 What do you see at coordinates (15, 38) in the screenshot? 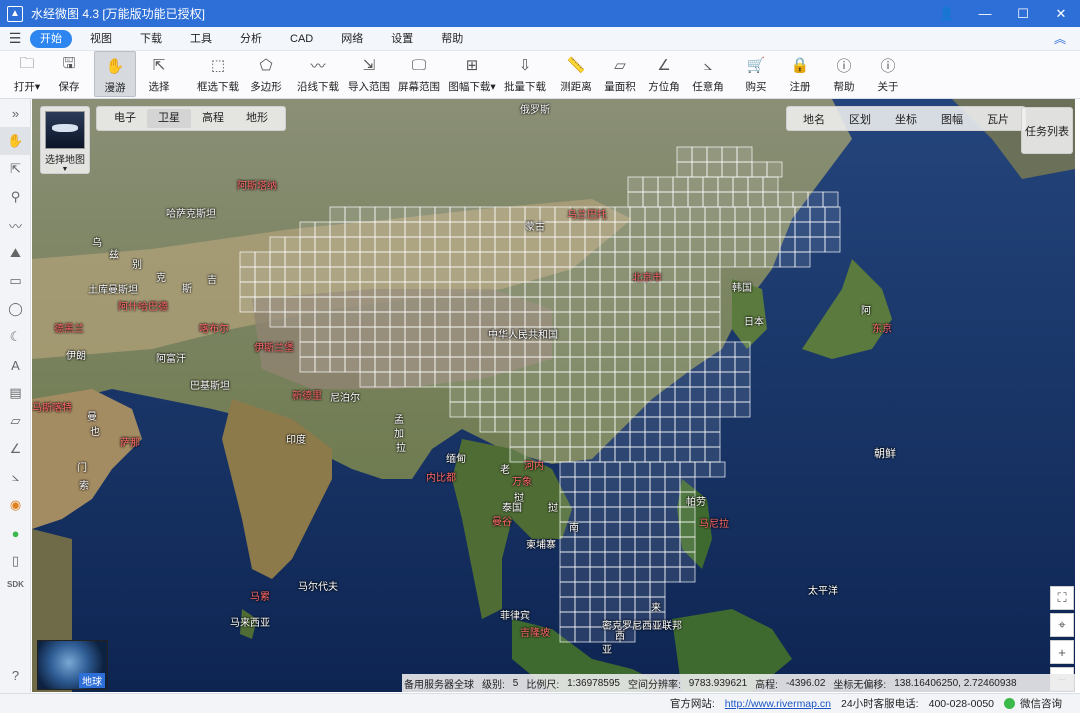
I see `hamburger-icon: ☰` at bounding box center [15, 38].